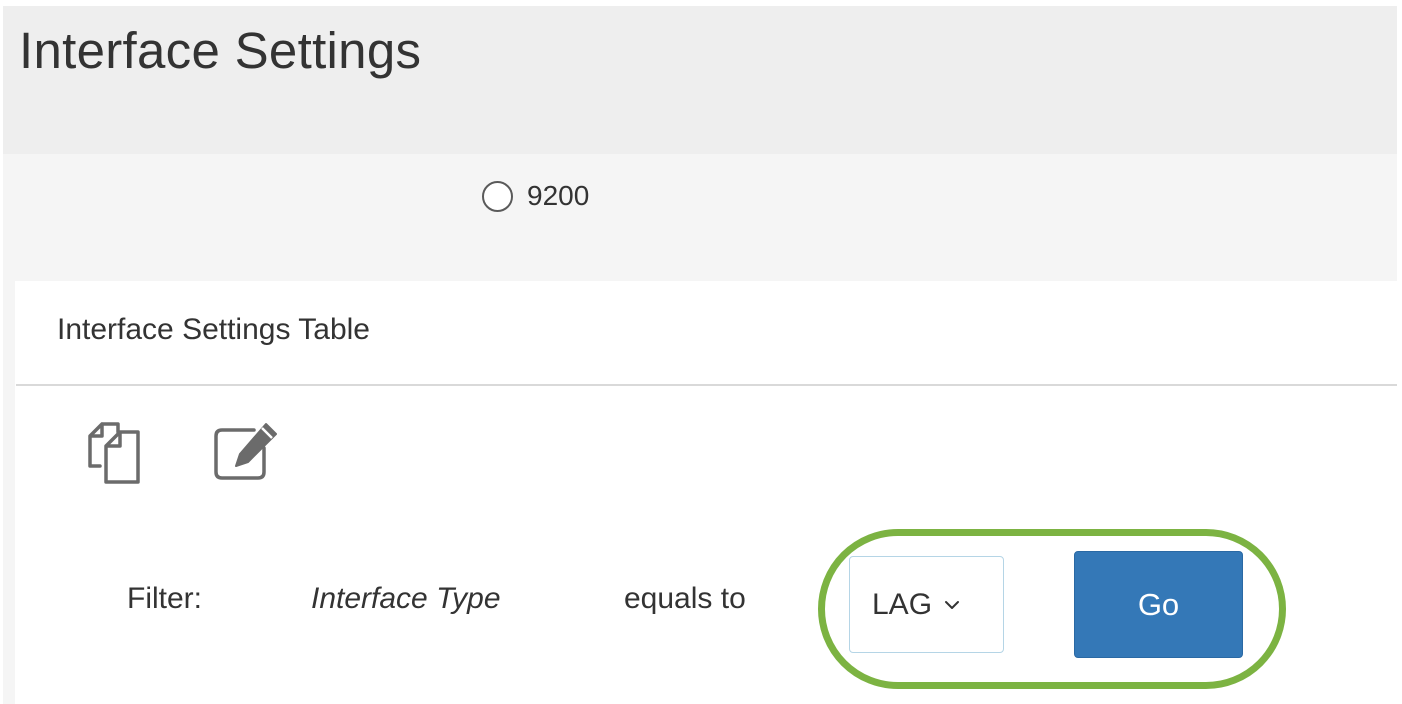 The width and height of the screenshot is (1402, 704). What do you see at coordinates (902, 604) in the screenshot?
I see `interface-type-selected-value: LAG` at bounding box center [902, 604].